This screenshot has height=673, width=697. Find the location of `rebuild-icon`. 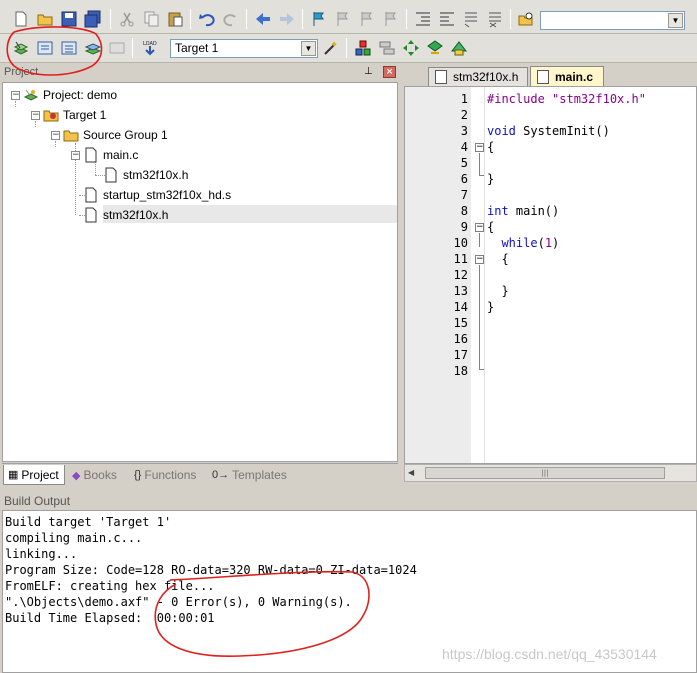

rebuild-icon is located at coordinates (69, 48).